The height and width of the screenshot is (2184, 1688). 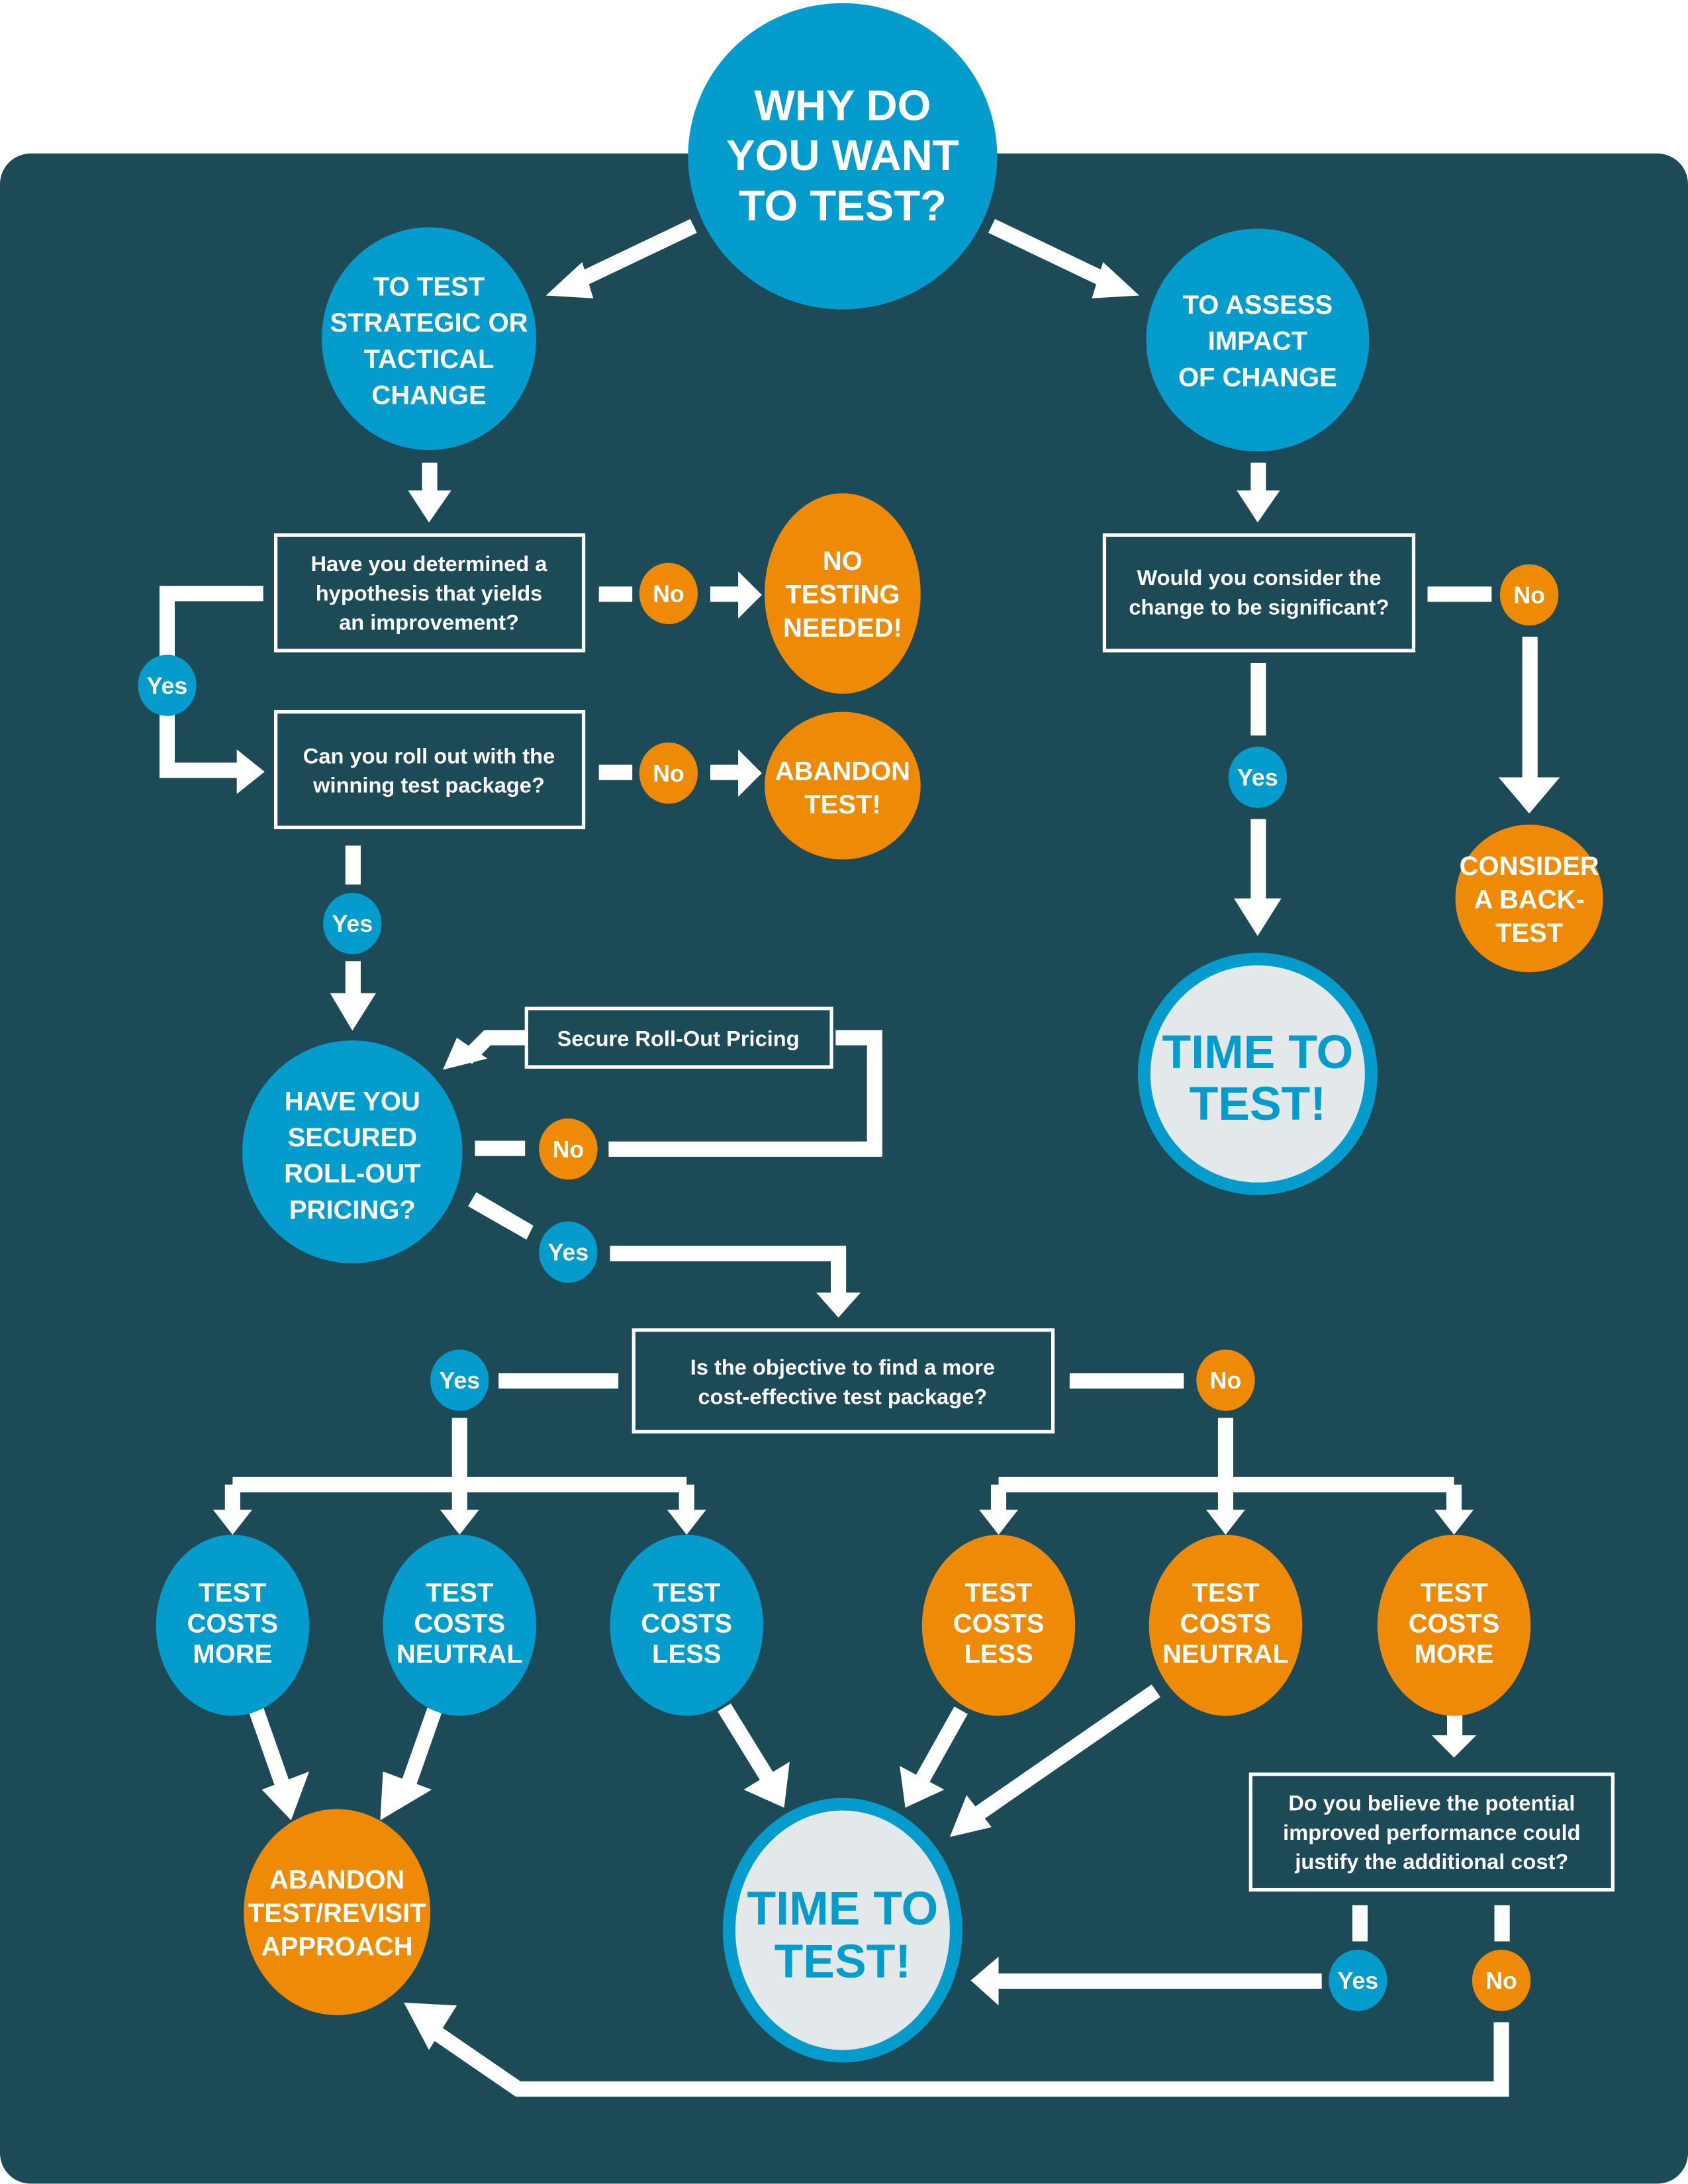 I want to click on outcome-line: TIME TO, so click(x=843, y=1908).